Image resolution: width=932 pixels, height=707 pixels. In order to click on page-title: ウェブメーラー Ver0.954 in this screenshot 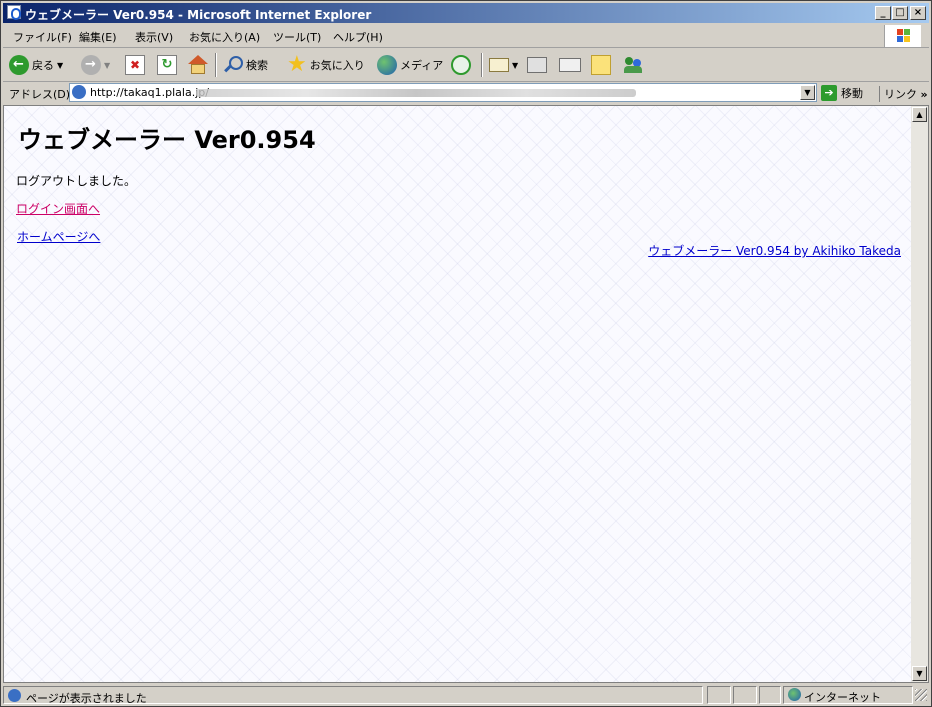, I will do `click(167, 140)`.